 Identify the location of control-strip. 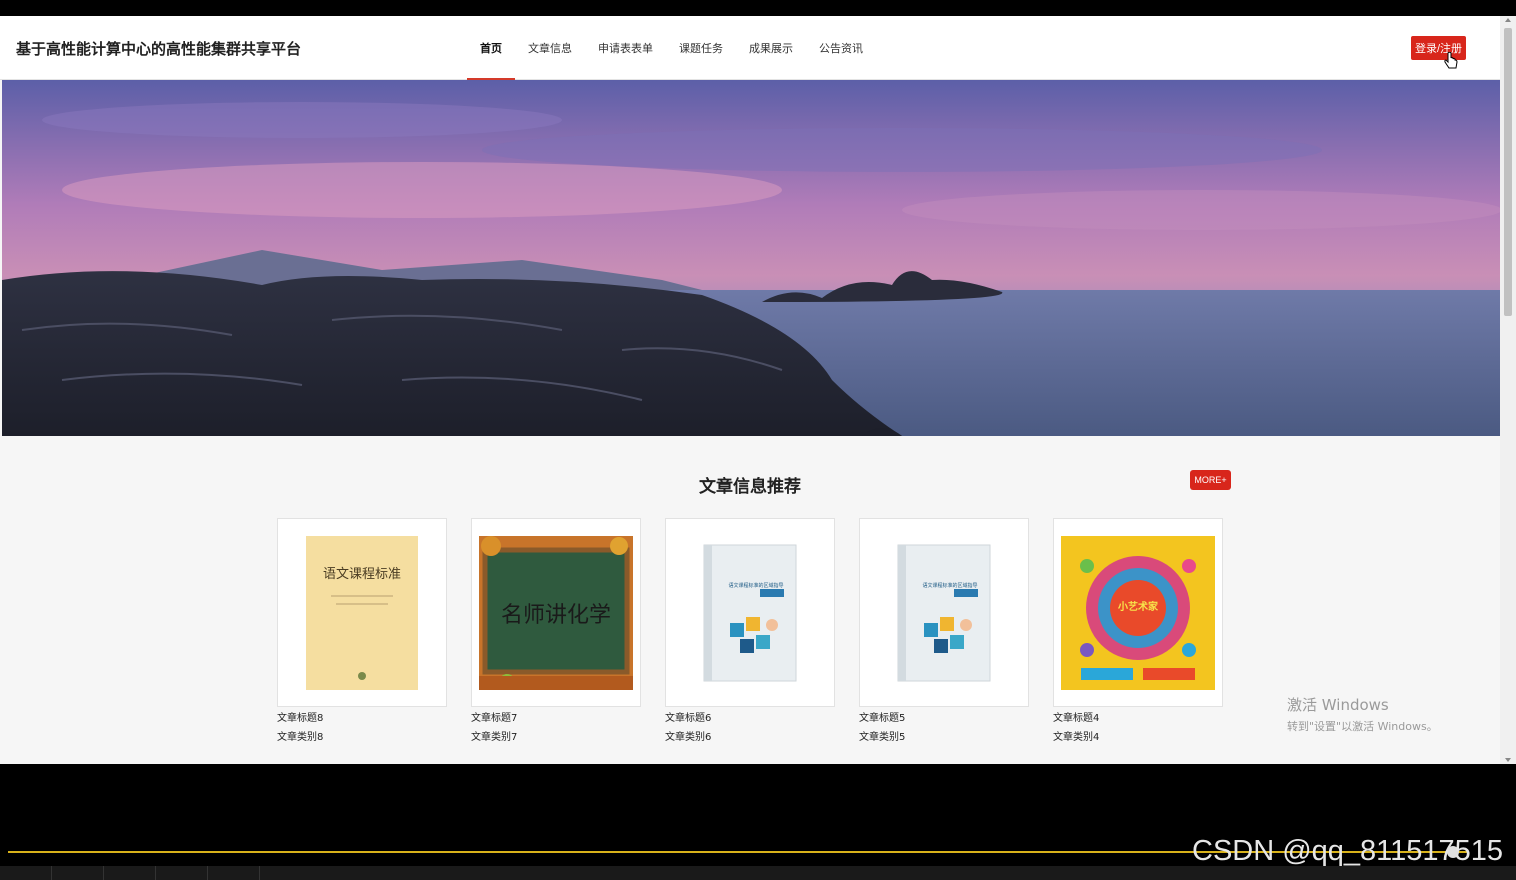
(758, 873).